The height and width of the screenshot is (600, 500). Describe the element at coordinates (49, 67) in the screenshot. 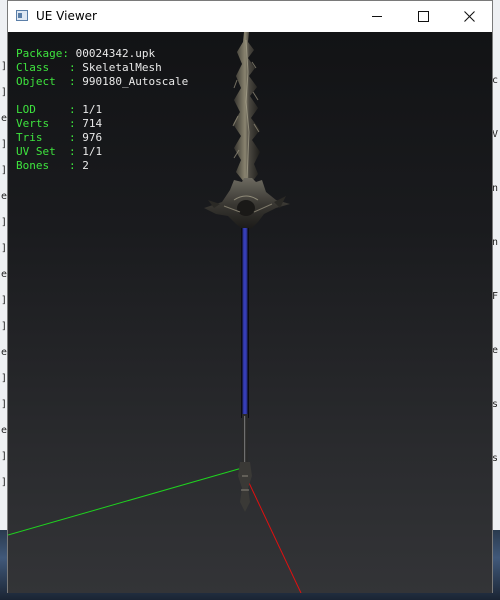

I see `info-label: Class :` at that location.